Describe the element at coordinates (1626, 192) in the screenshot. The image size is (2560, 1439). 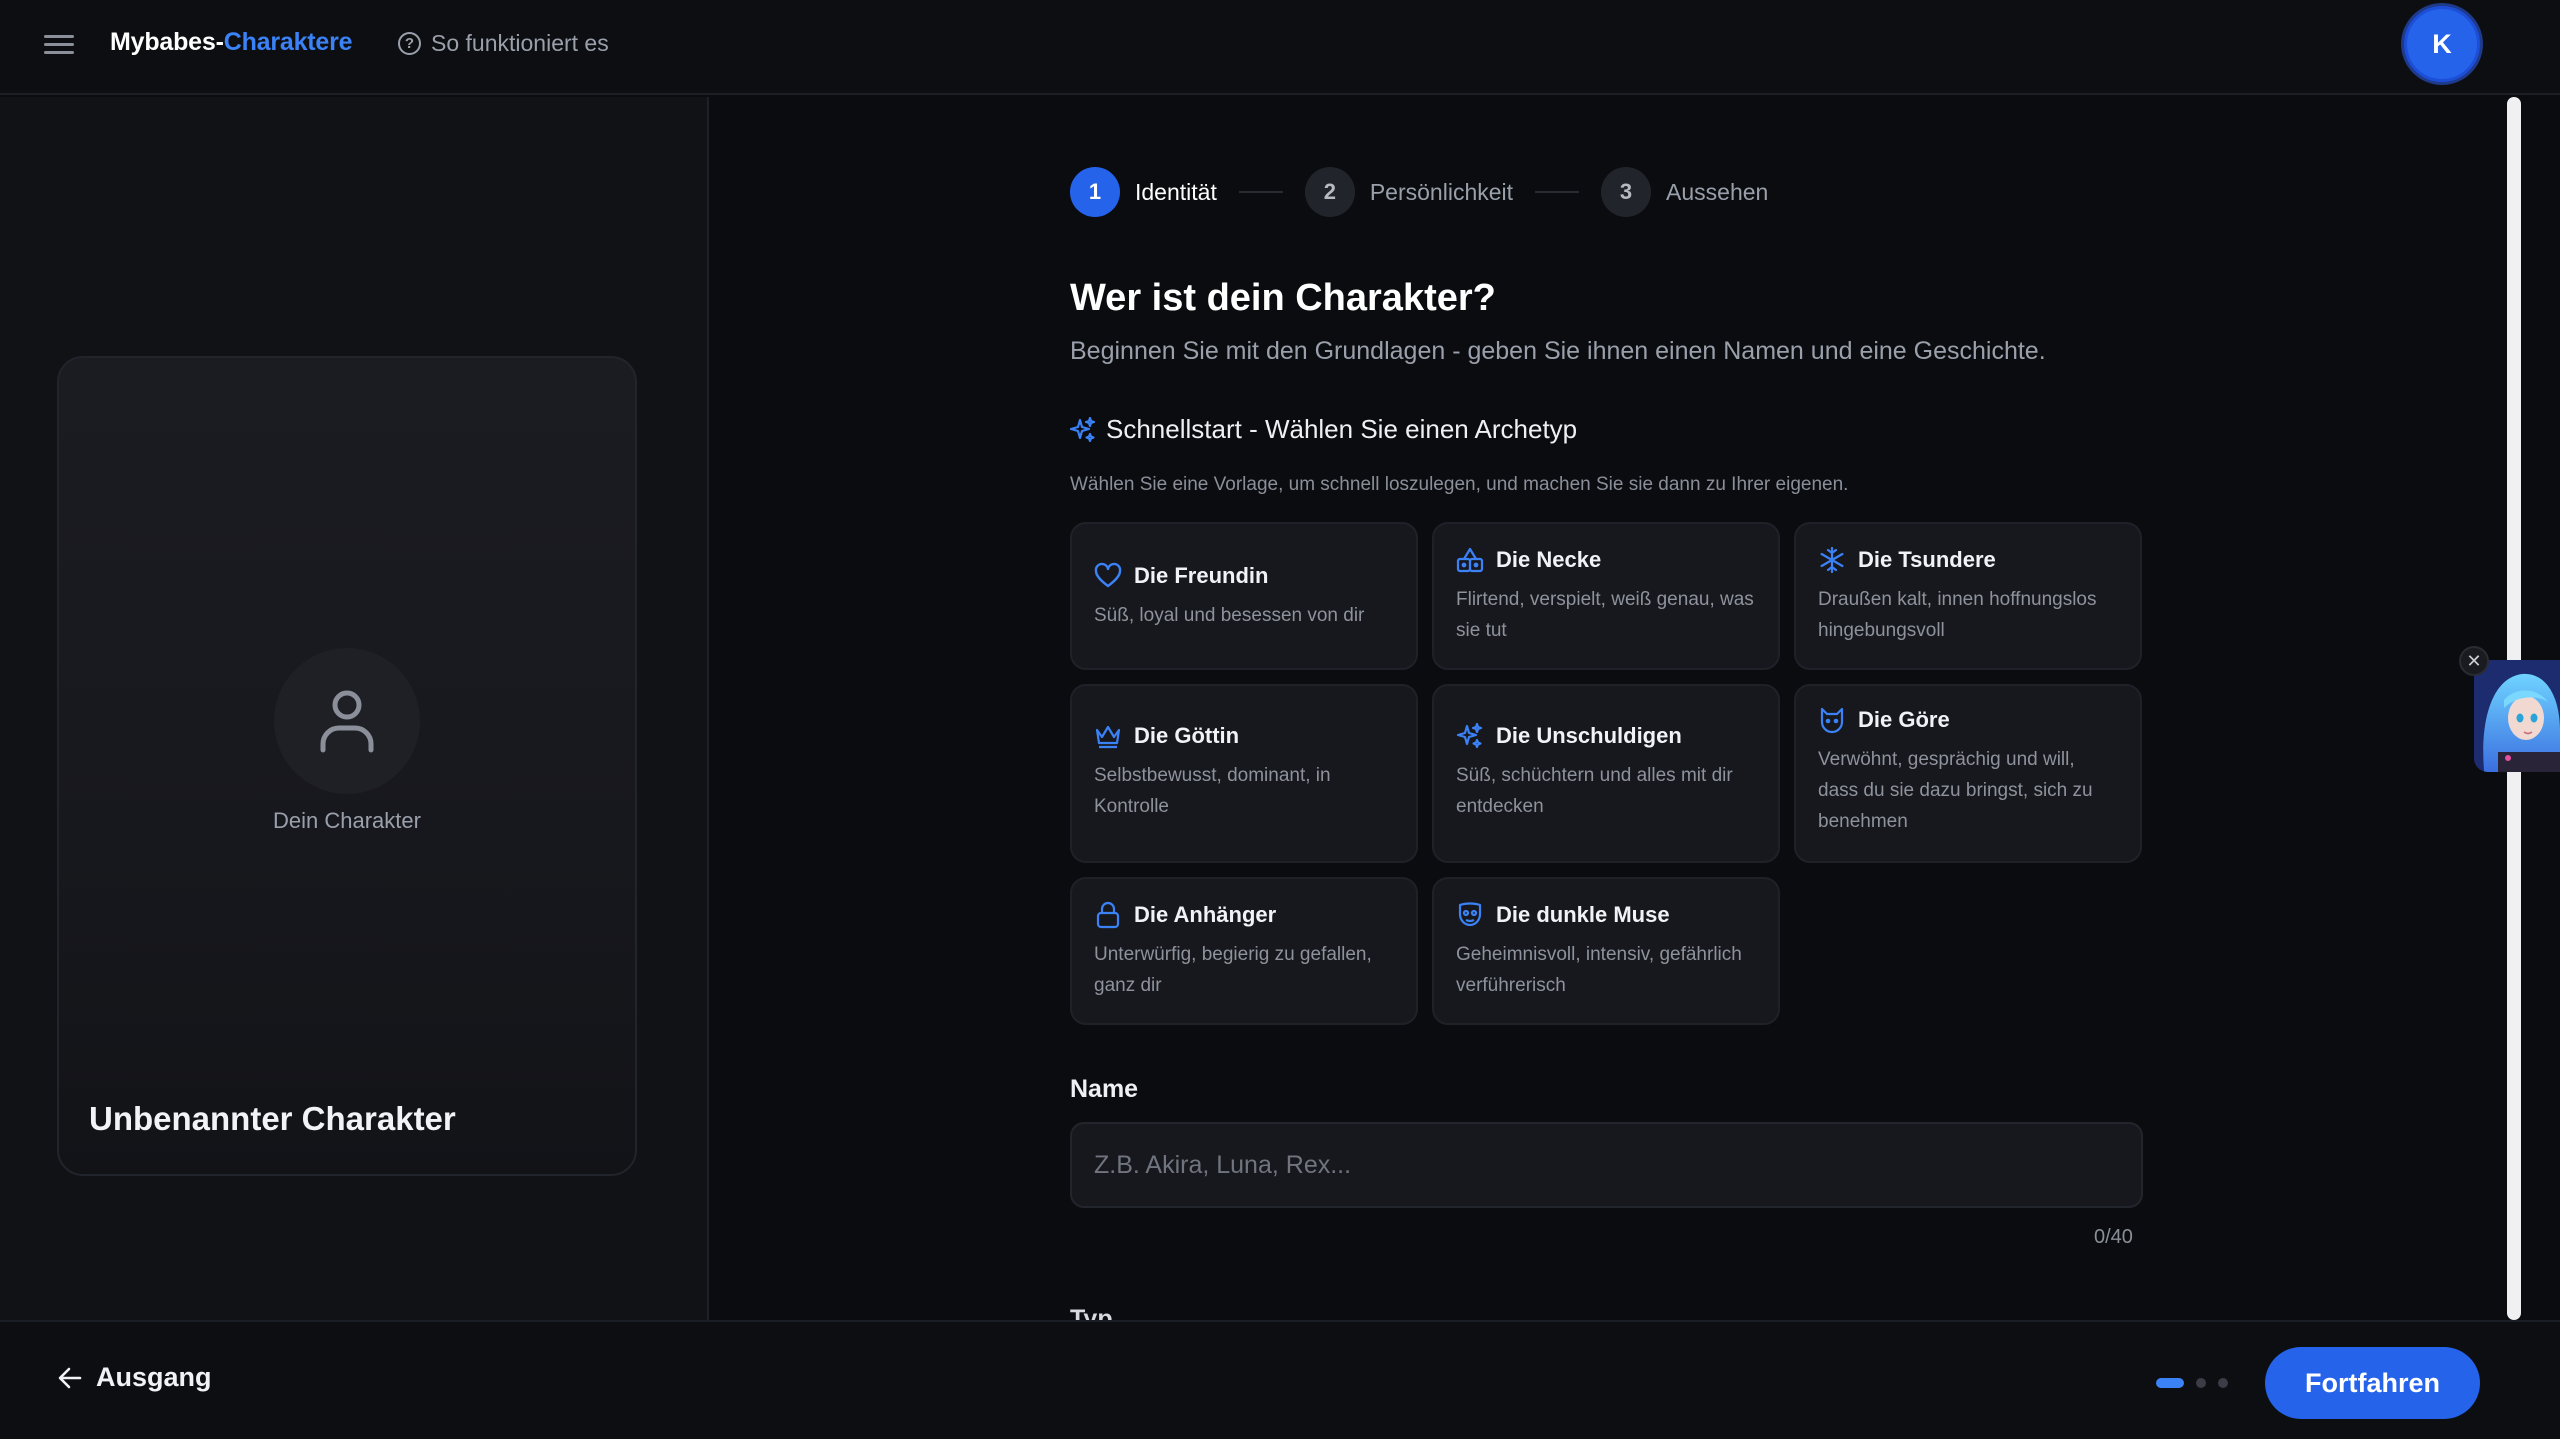
I see `step-number: 3` at that location.